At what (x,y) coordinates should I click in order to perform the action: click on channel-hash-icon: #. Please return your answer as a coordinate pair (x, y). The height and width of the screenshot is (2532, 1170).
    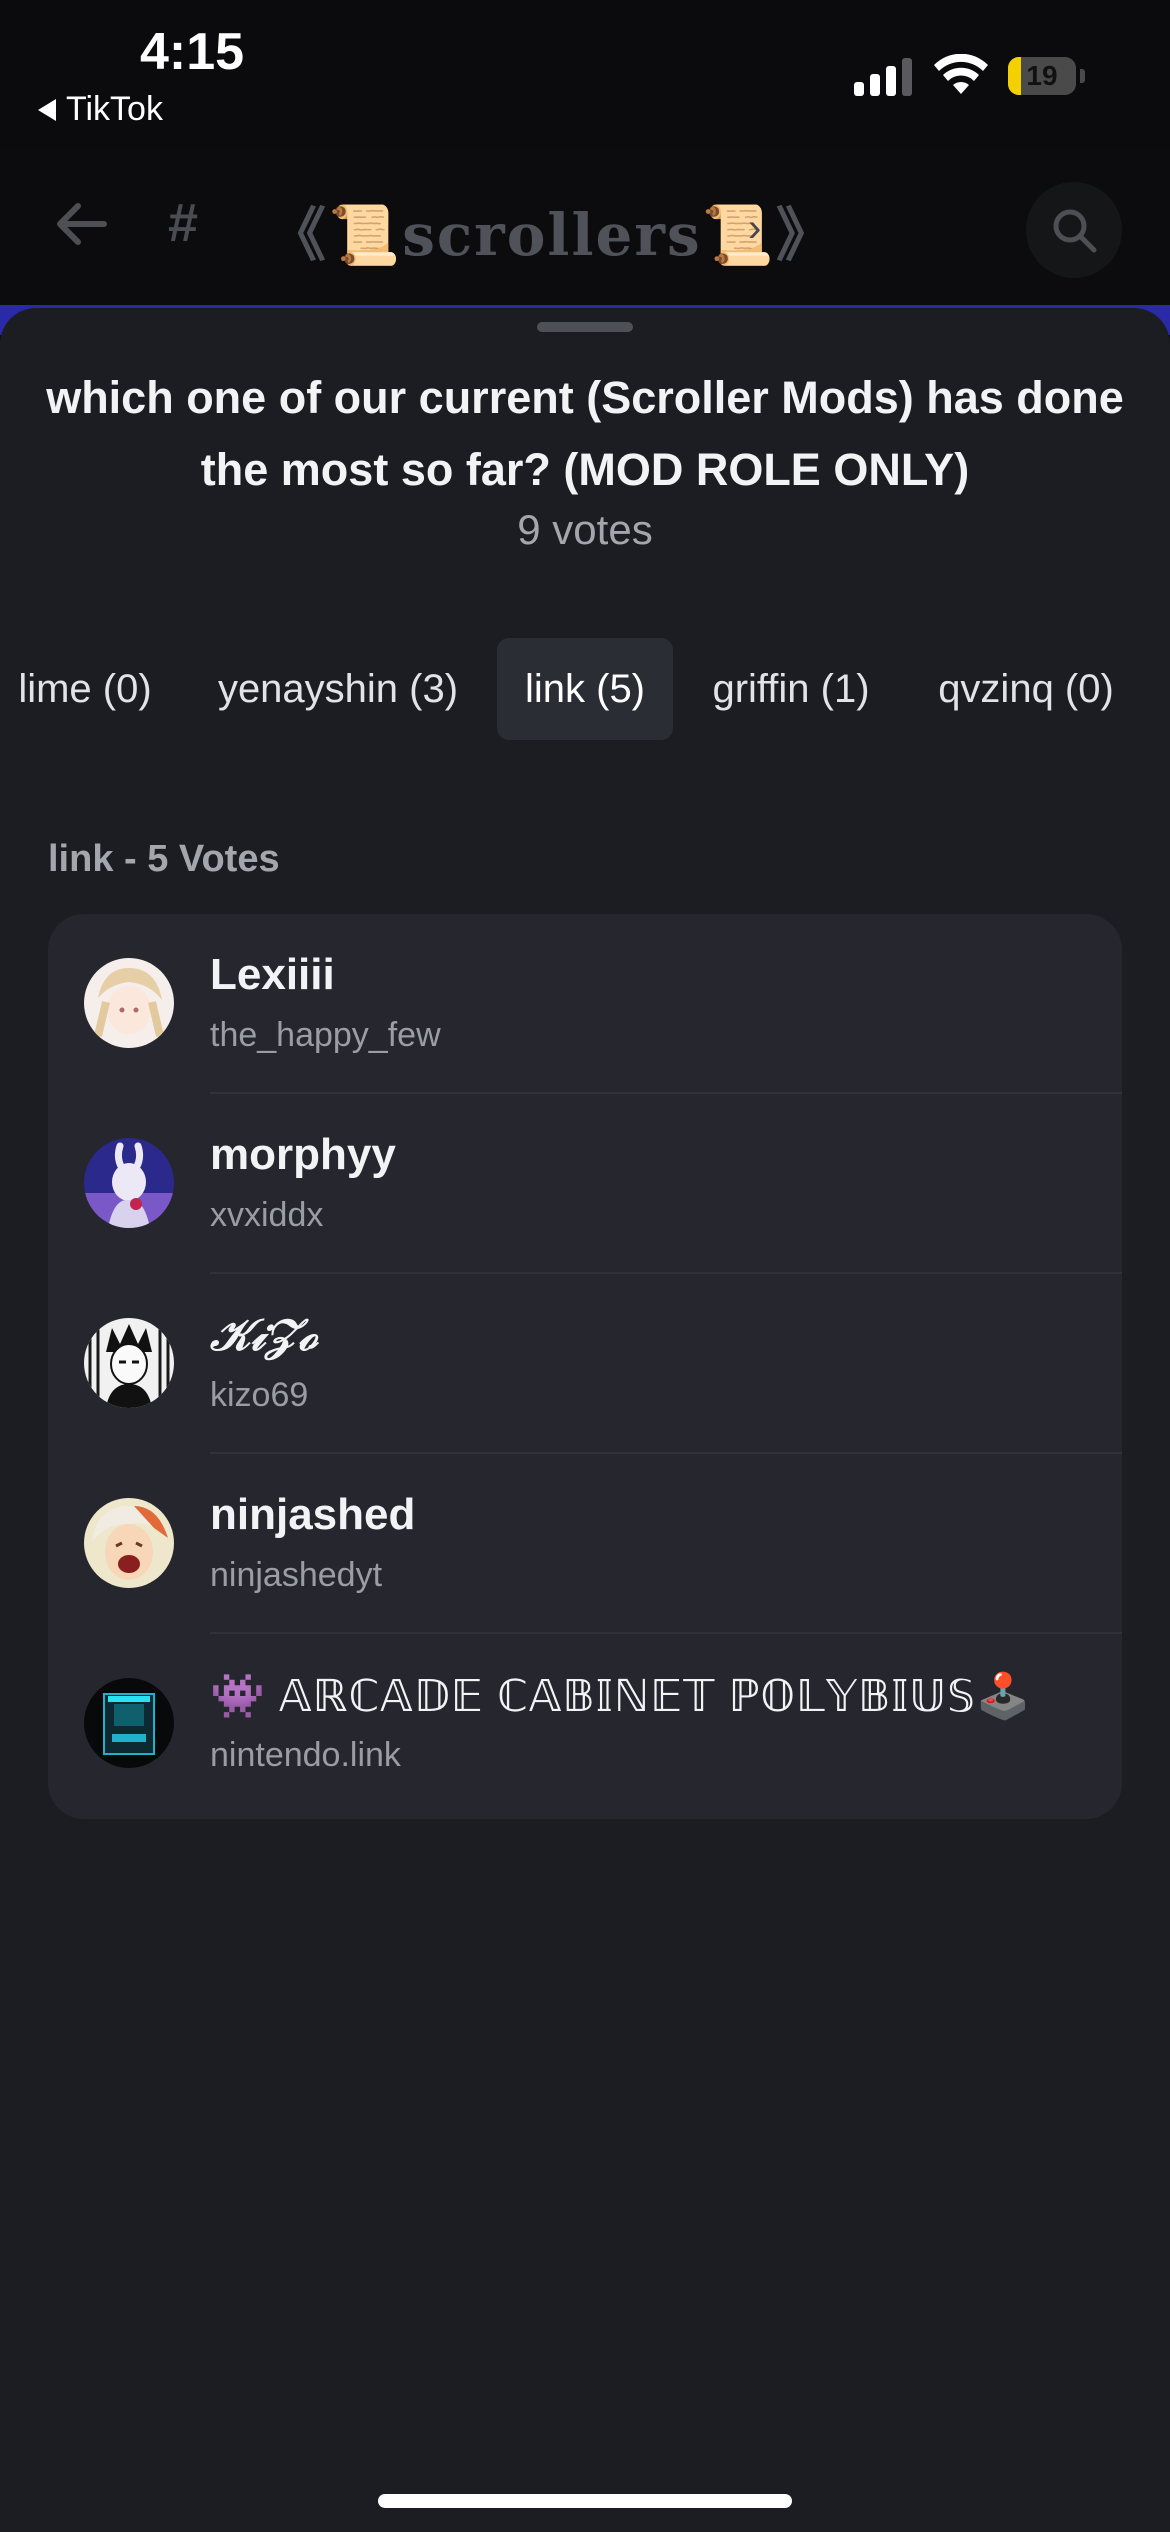
    Looking at the image, I should click on (183, 223).